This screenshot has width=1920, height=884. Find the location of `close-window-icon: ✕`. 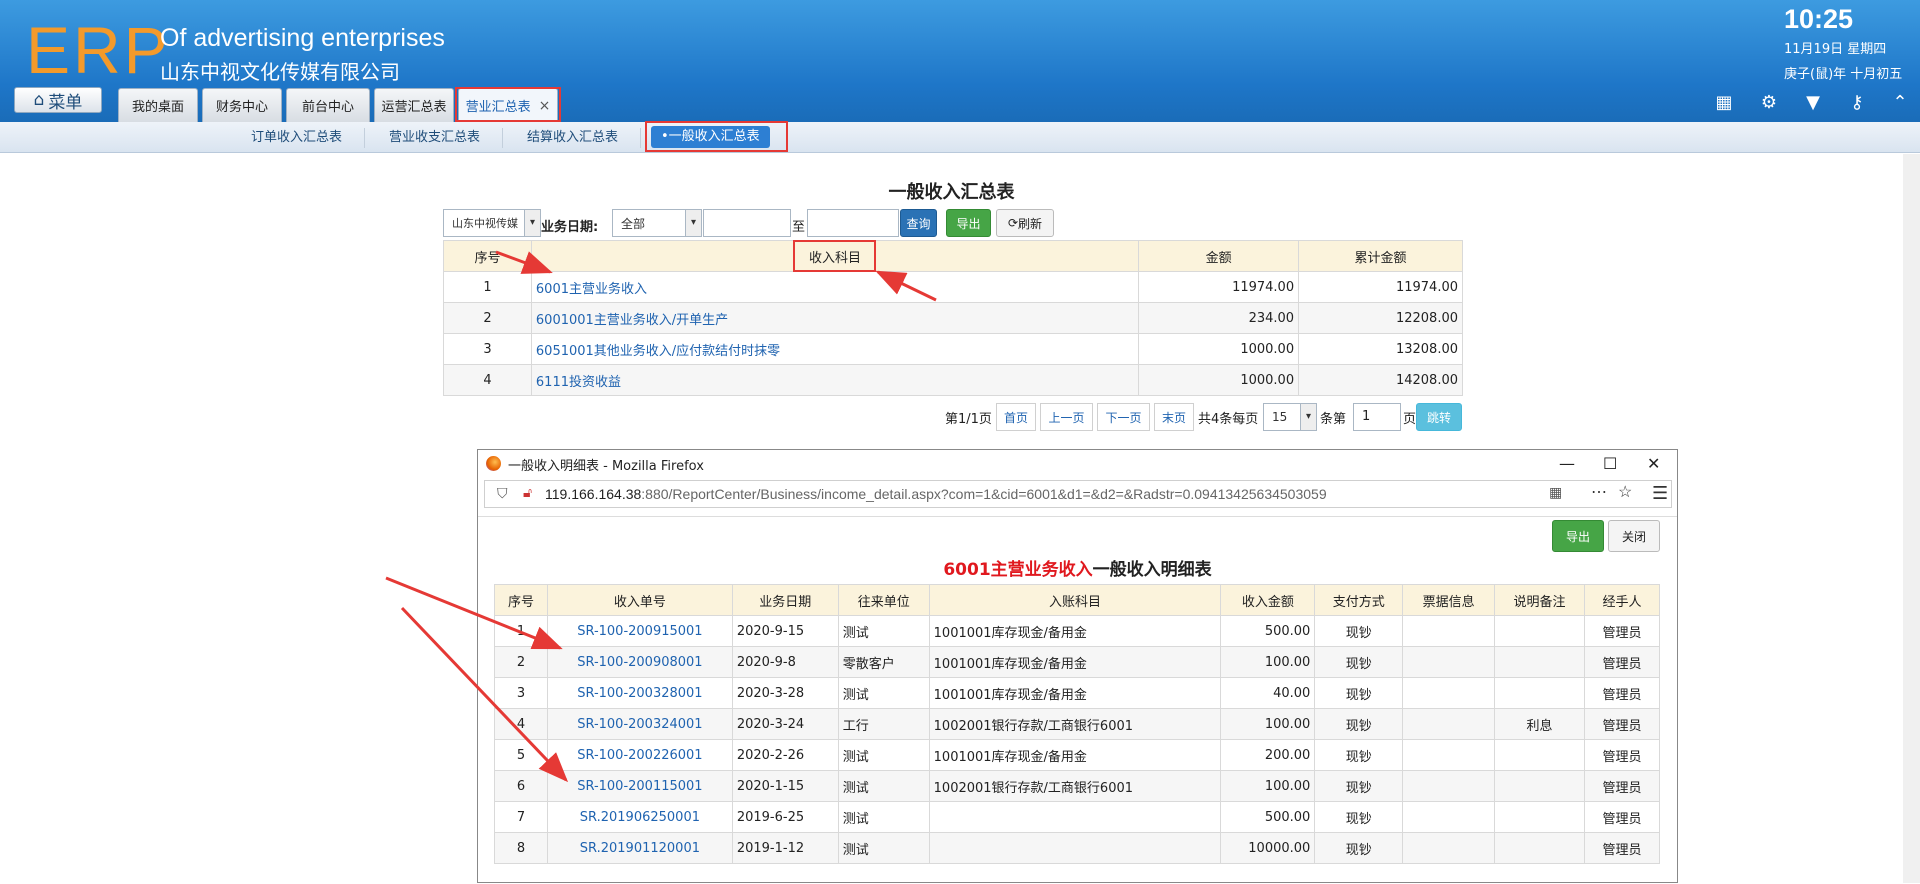

close-window-icon: ✕ is located at coordinates (1653, 463).